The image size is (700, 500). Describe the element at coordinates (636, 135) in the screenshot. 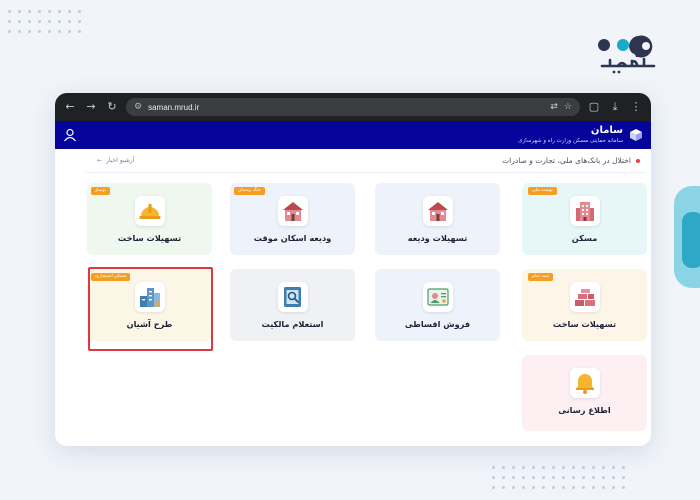

I see `cube-icon` at that location.